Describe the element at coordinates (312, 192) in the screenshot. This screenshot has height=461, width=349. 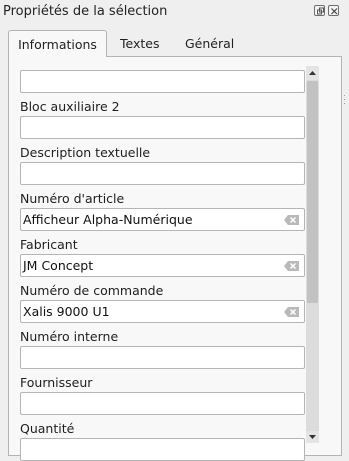
I see `scrollbar-thumb` at that location.